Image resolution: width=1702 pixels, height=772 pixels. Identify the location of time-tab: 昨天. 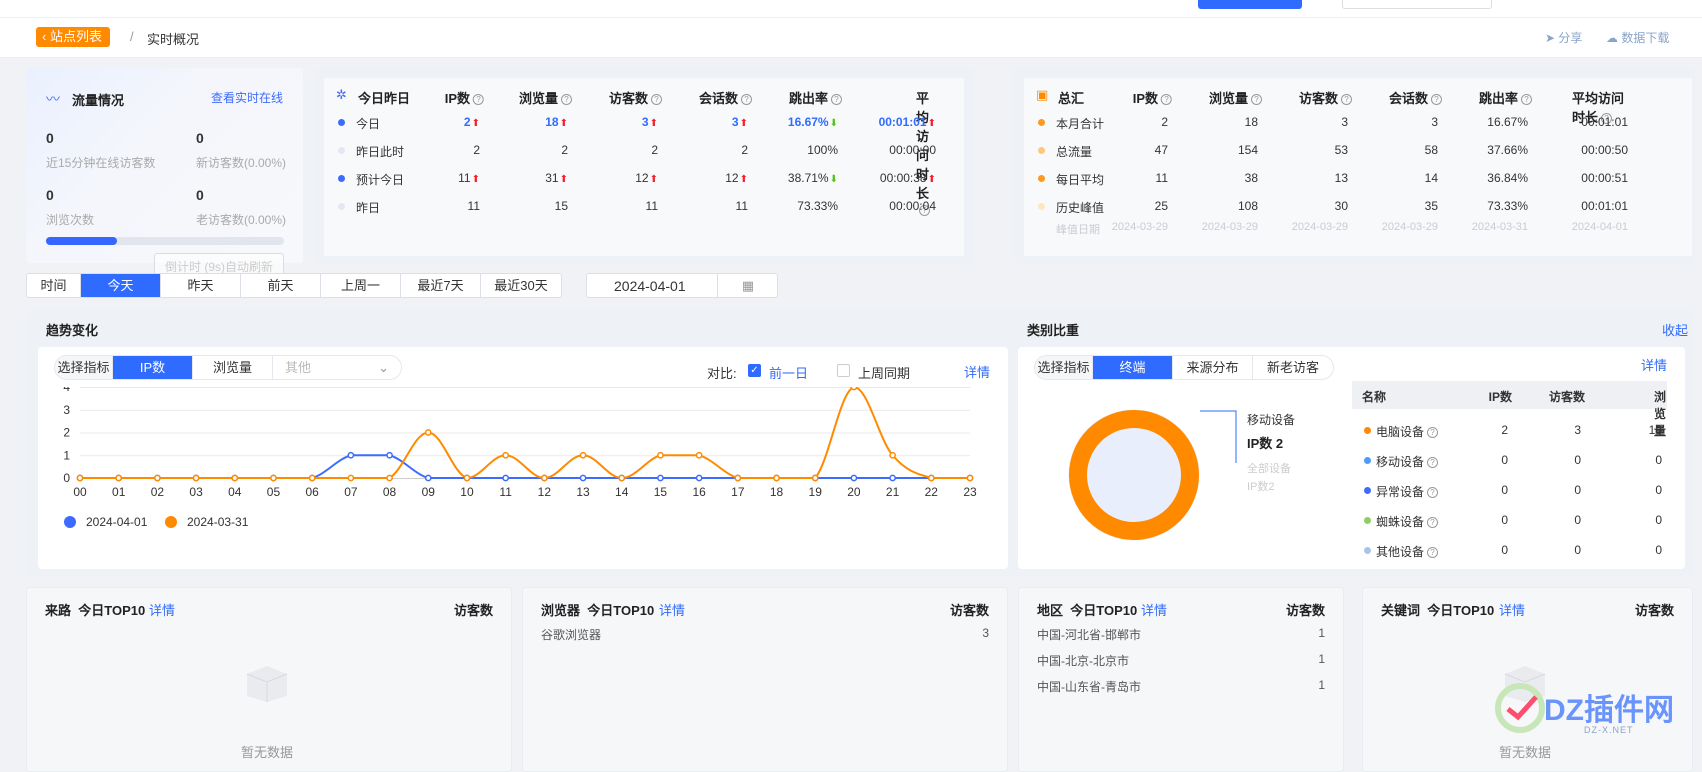
(201, 285).